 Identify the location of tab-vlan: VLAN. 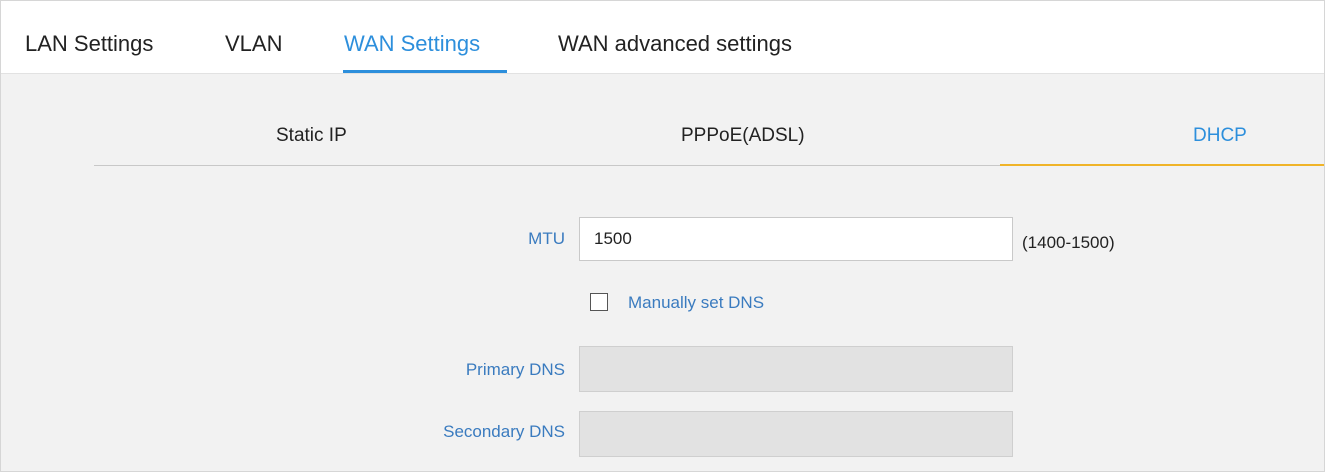
(253, 44).